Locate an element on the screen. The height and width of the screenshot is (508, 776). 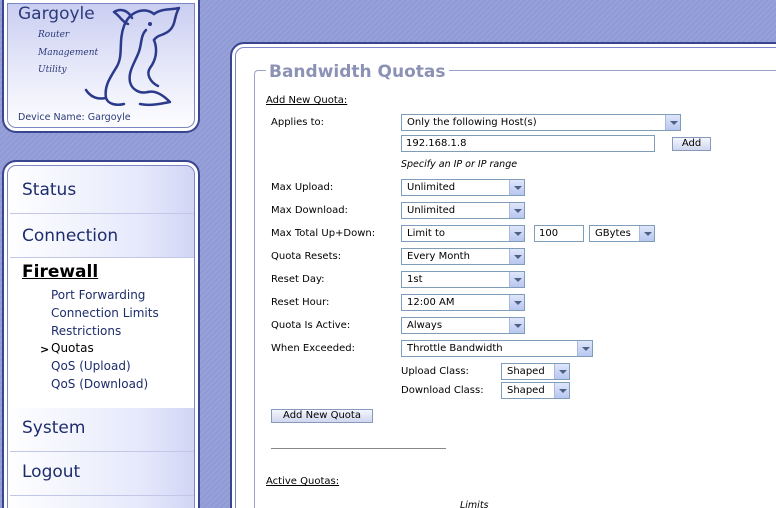
applies-to-value: Only the following Host(s) is located at coordinates (472, 122).